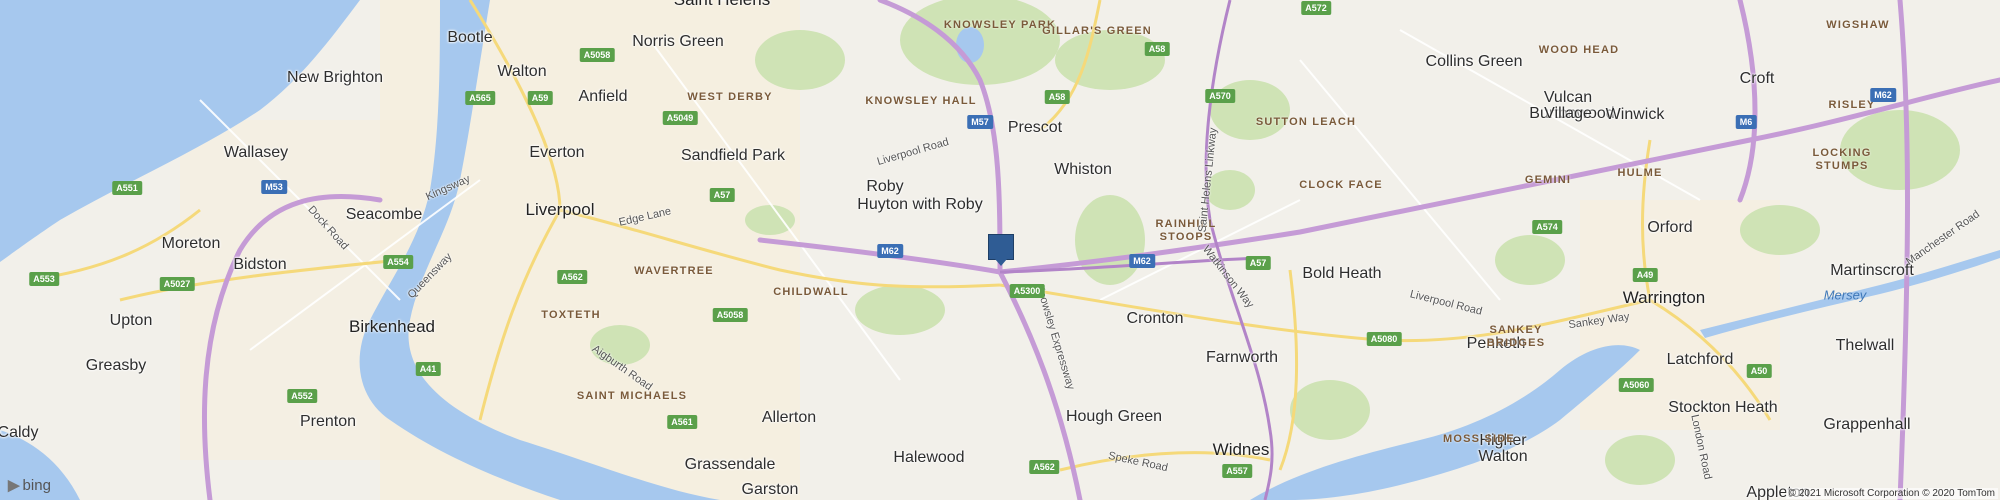 Image resolution: width=2000 pixels, height=500 pixels. Describe the element at coordinates (19, 432) in the screenshot. I see `place-label: Caldy` at that location.